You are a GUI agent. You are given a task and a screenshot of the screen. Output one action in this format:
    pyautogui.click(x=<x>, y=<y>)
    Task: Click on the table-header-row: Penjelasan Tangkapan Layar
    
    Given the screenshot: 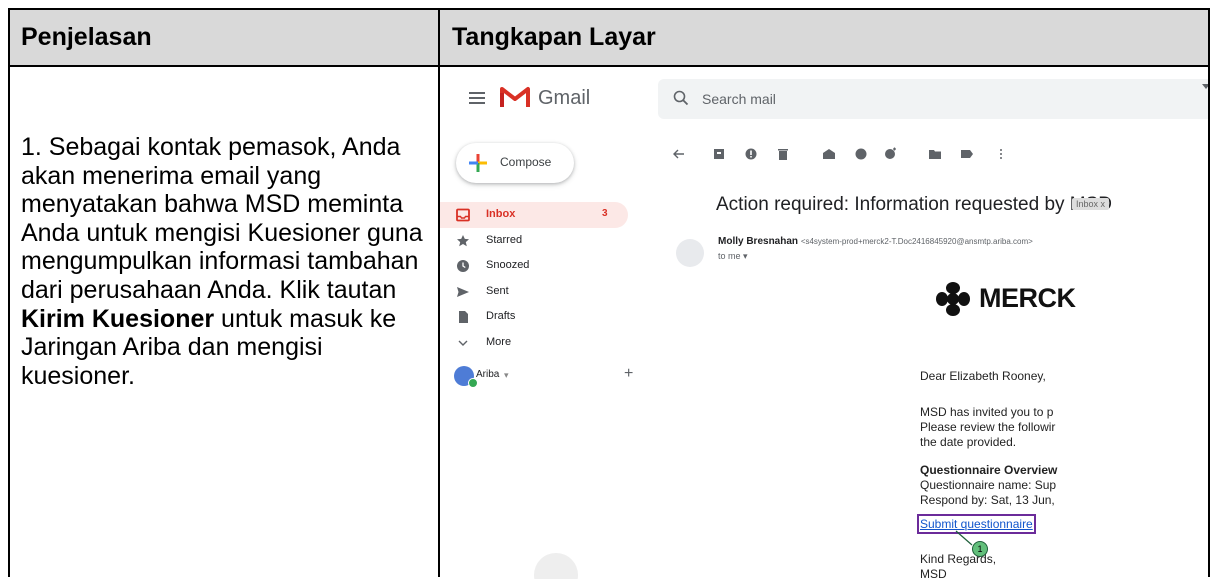 What is the action you would take?
    pyautogui.click(x=609, y=38)
    